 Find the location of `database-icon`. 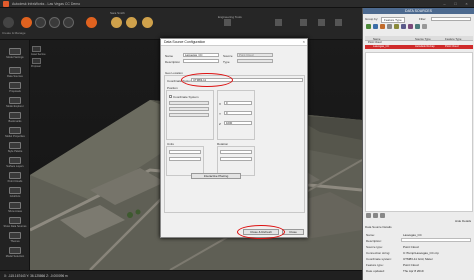

database-icon is located at coordinates (403, 26).